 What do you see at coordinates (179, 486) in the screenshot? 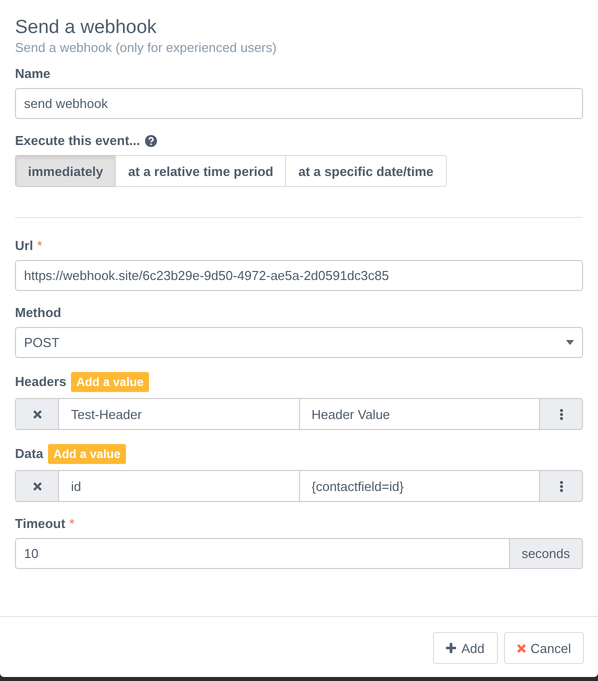
I see `key-field: id` at bounding box center [179, 486].